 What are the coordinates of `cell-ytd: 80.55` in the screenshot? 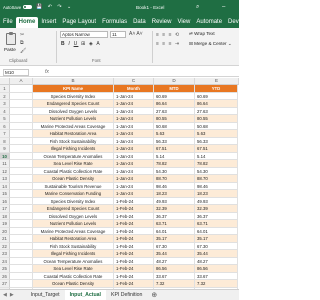 It's located at (216, 119).